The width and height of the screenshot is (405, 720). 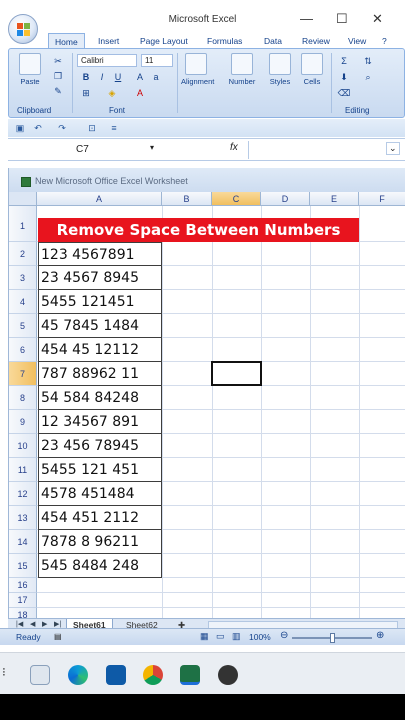 I want to click on zoom-slider-knob, so click(x=332, y=638).